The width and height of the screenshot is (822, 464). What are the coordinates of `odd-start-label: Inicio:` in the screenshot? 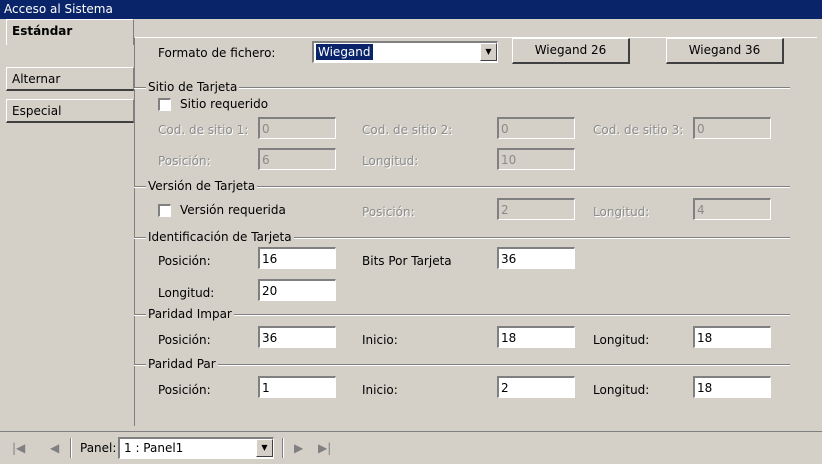 It's located at (380, 340).